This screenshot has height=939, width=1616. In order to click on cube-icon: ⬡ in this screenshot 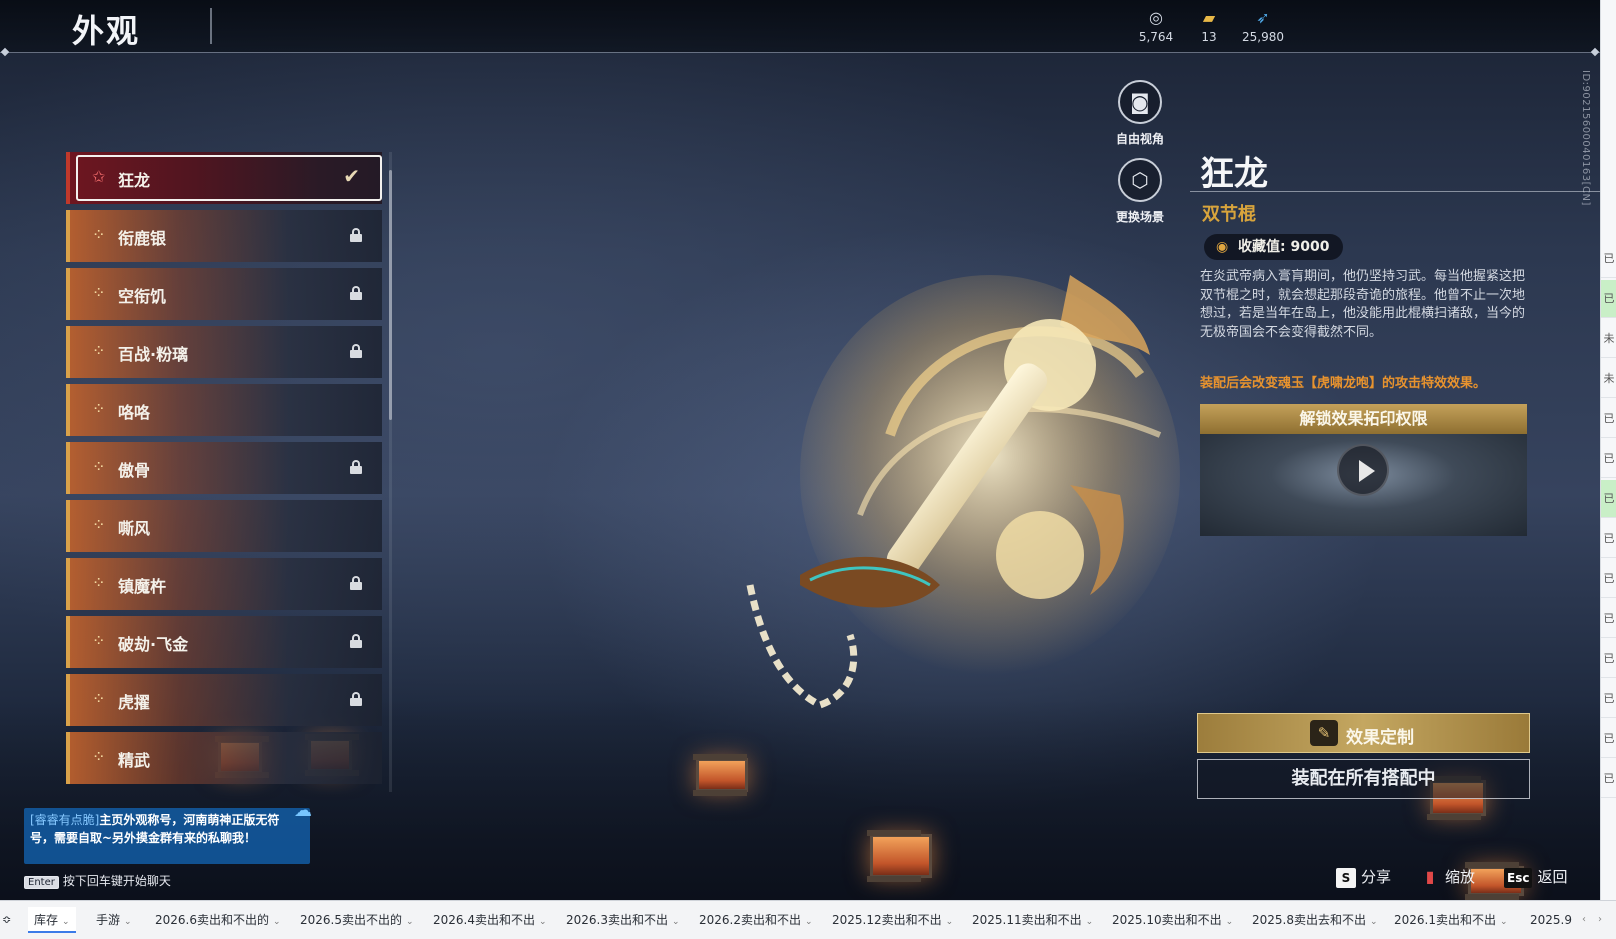, I will do `click(1140, 180)`.